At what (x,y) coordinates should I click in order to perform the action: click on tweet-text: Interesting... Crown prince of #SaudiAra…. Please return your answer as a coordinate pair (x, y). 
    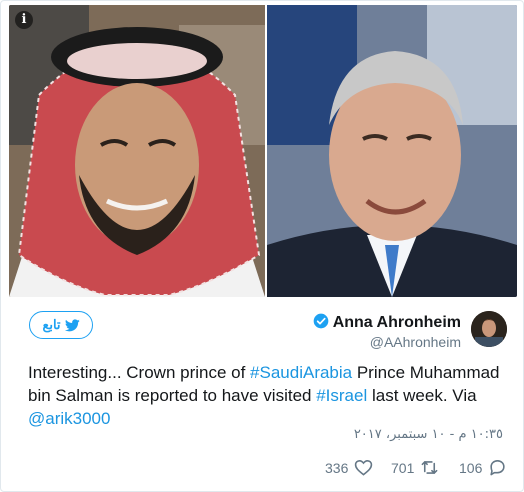
    Looking at the image, I should click on (268, 395).